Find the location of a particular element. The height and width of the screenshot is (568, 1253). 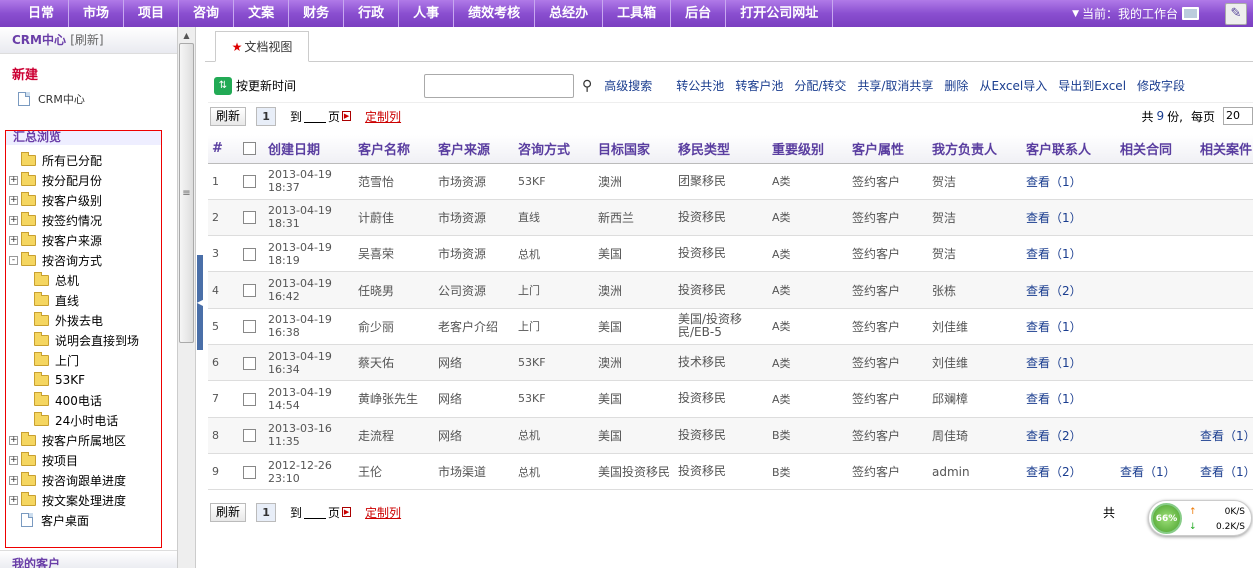

action-link: 从Excel导入 is located at coordinates (1013, 85).